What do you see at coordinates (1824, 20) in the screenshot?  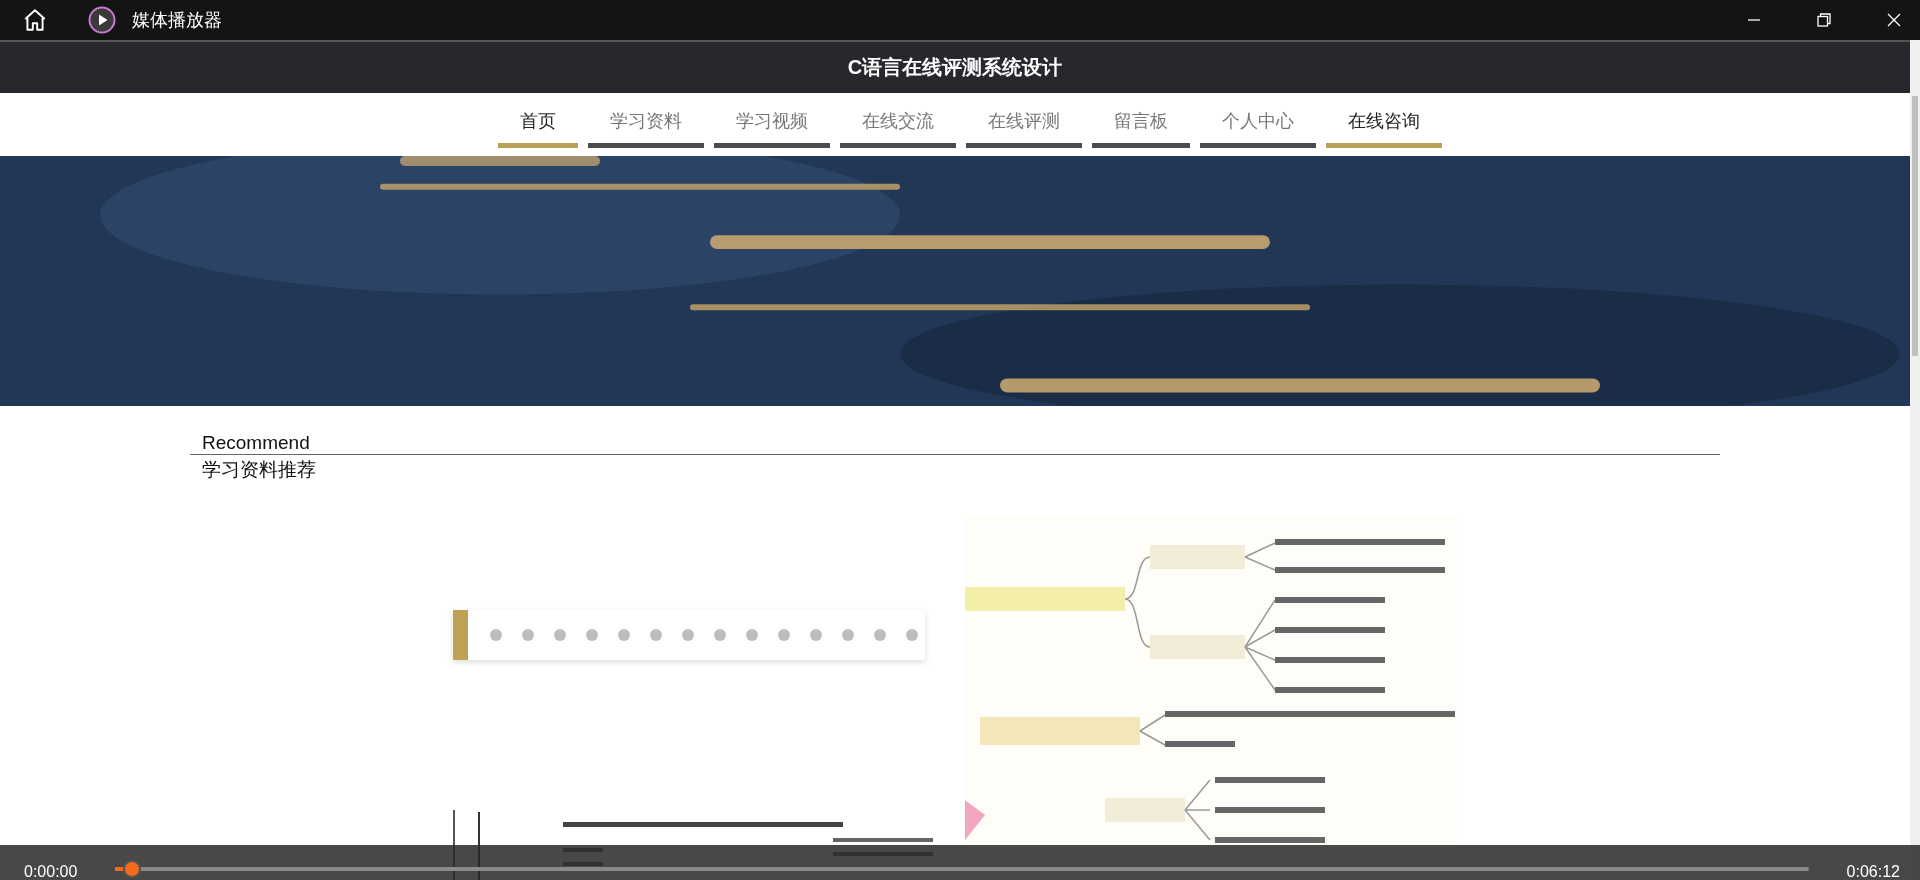 I see `restore-icon` at bounding box center [1824, 20].